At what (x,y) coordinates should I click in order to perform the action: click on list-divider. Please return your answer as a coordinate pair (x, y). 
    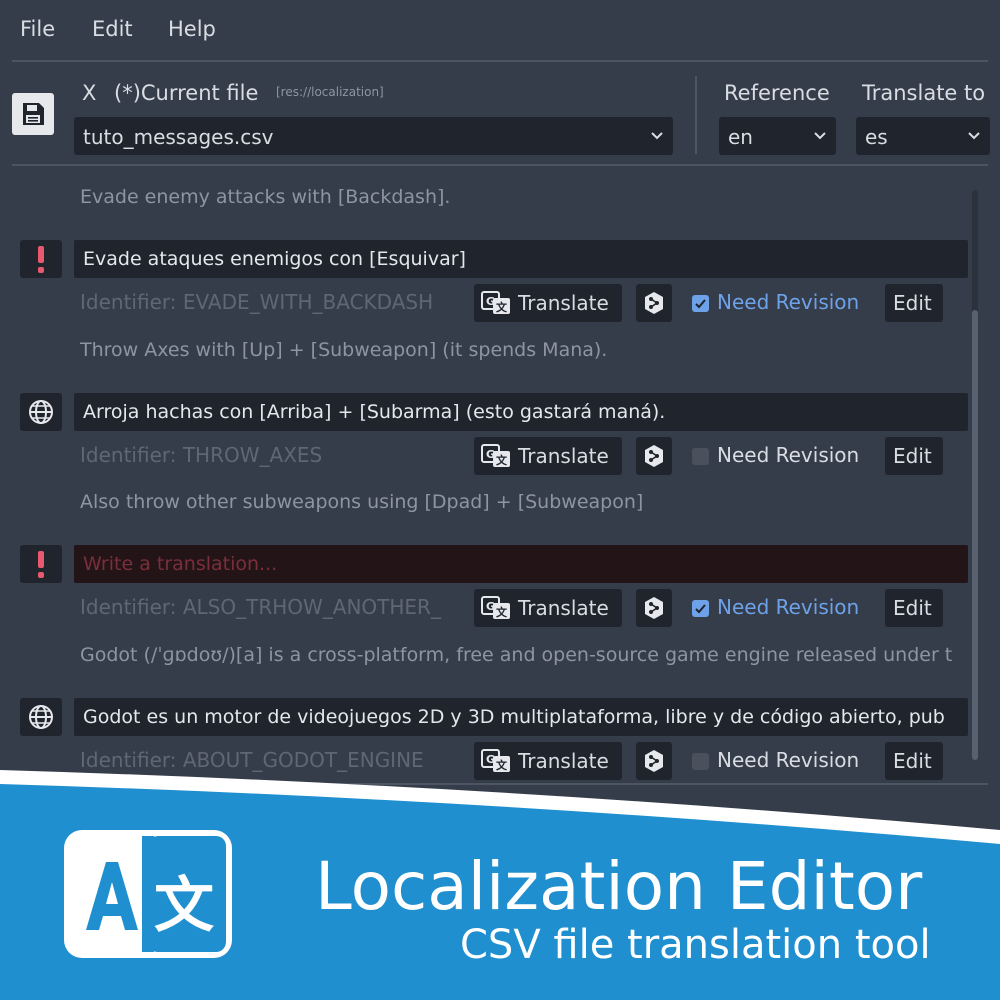
    Looking at the image, I should click on (500, 784).